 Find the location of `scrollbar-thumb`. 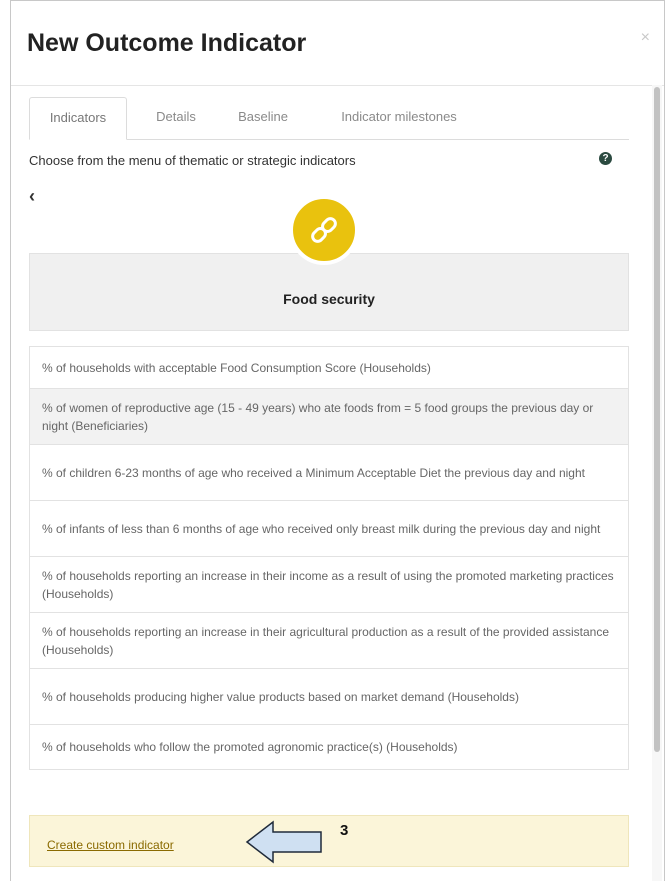

scrollbar-thumb is located at coordinates (657, 419).